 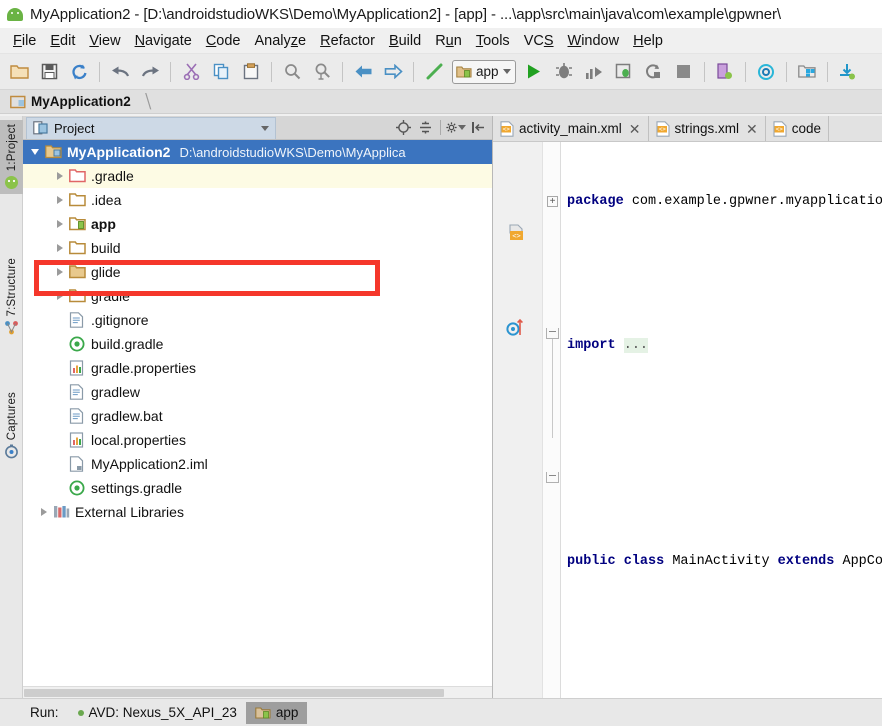 I want to click on find-icon, so click(x=292, y=72).